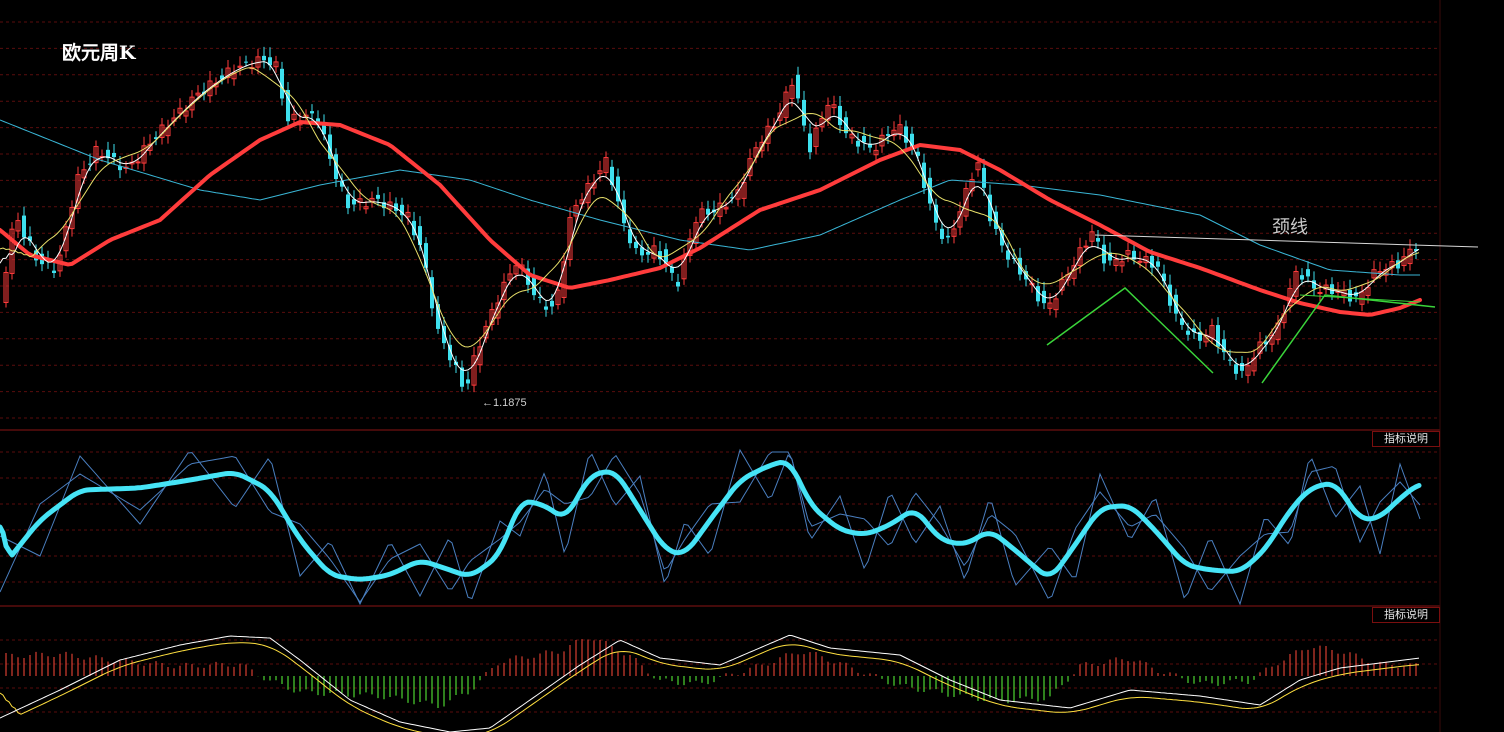 The width and height of the screenshot is (1504, 732). I want to click on indicator-help-button: 指标说明, so click(1406, 439).